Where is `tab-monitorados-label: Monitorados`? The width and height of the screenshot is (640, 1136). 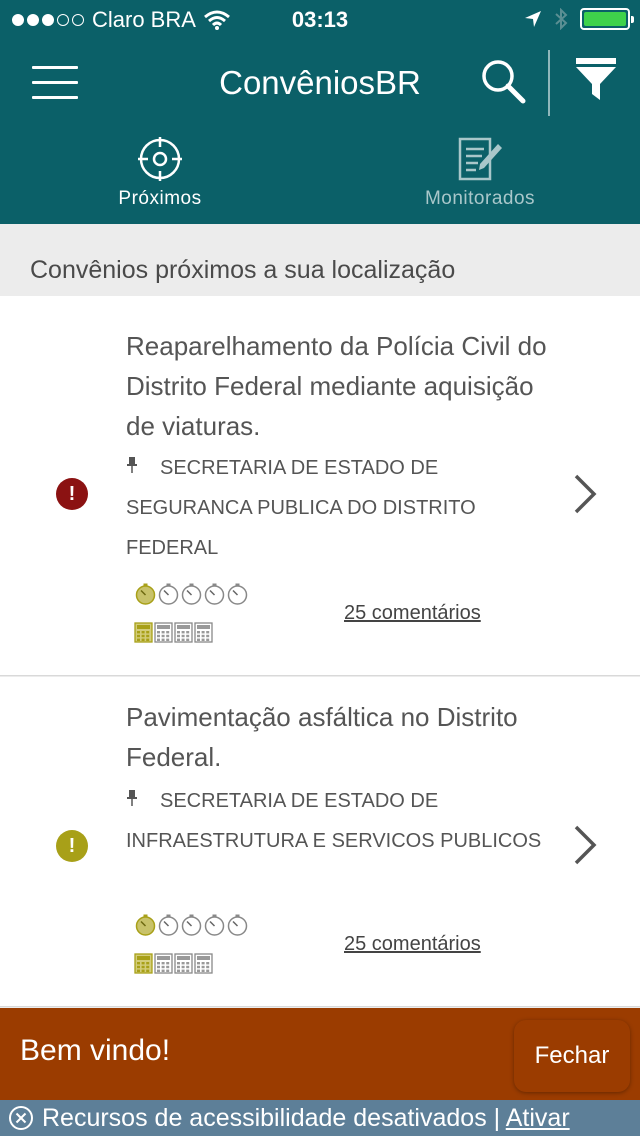 tab-monitorados-label: Monitorados is located at coordinates (480, 198).